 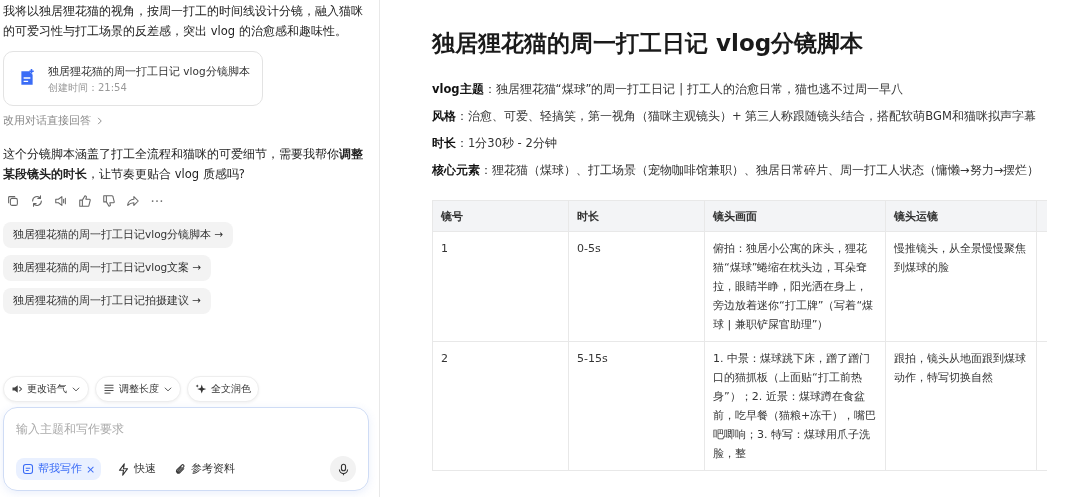 I want to click on lines-icon, so click(x=109, y=389).